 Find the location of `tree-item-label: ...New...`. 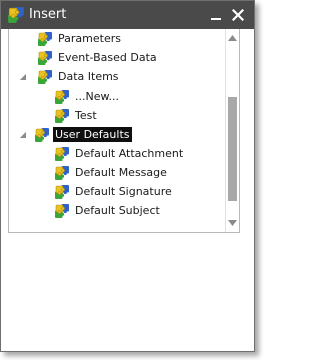

tree-item-label: ...New... is located at coordinates (97, 96).